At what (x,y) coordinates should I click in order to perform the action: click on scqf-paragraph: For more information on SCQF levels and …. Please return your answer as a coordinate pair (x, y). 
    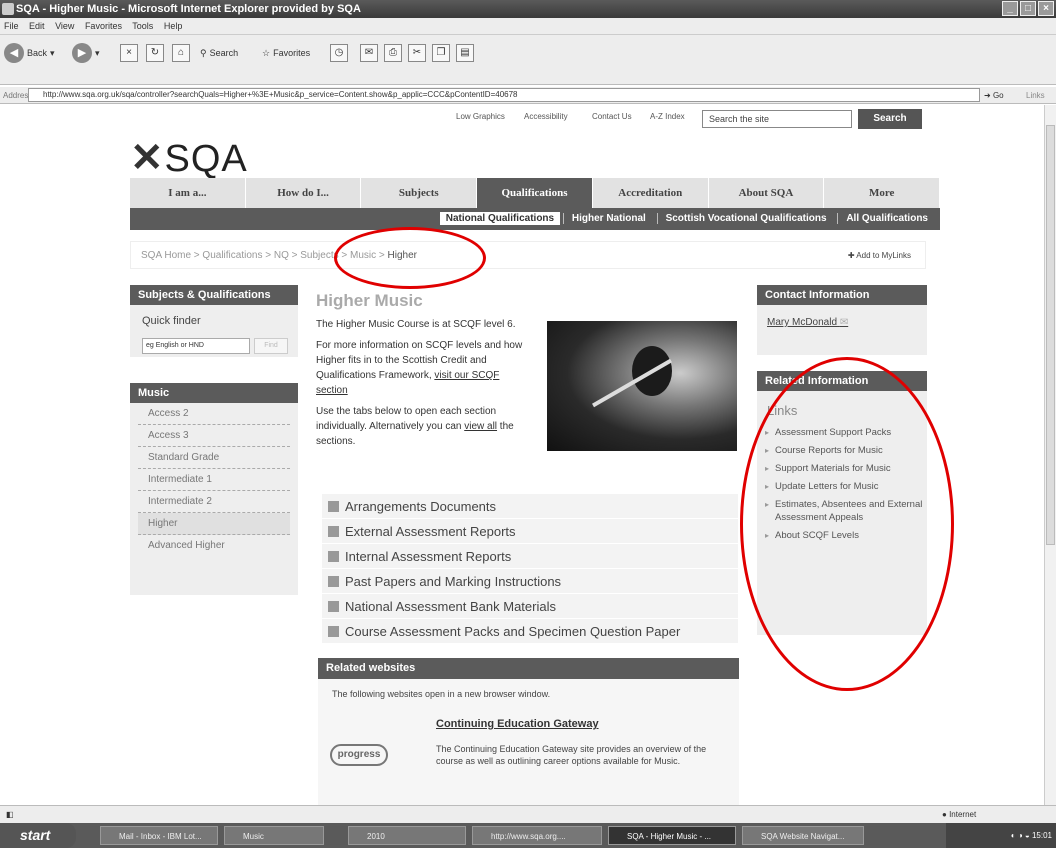
    Looking at the image, I should click on (419, 368).